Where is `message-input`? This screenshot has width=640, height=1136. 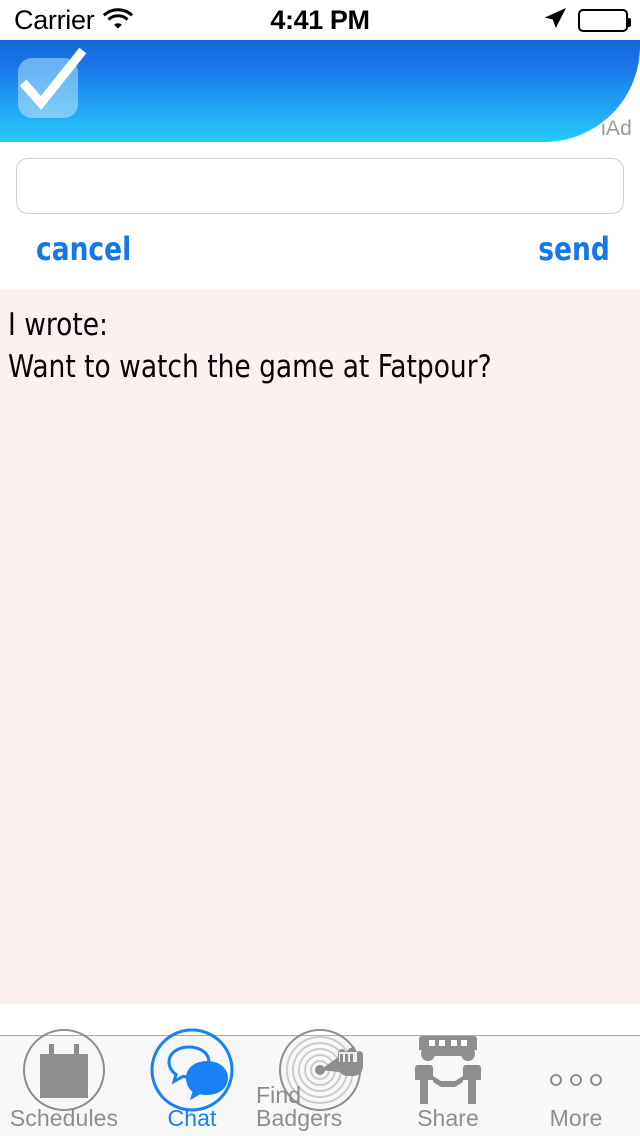
message-input is located at coordinates (320, 186).